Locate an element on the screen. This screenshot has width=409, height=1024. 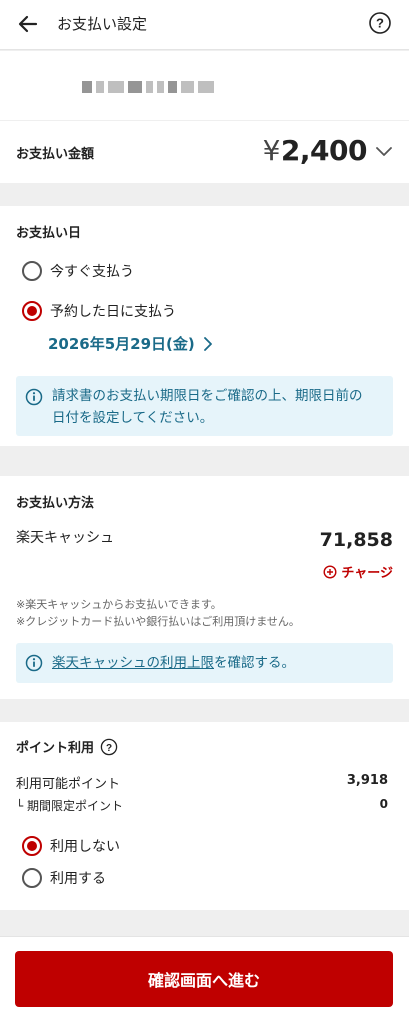
radio-label-no-points: 利用しない is located at coordinates (85, 847).